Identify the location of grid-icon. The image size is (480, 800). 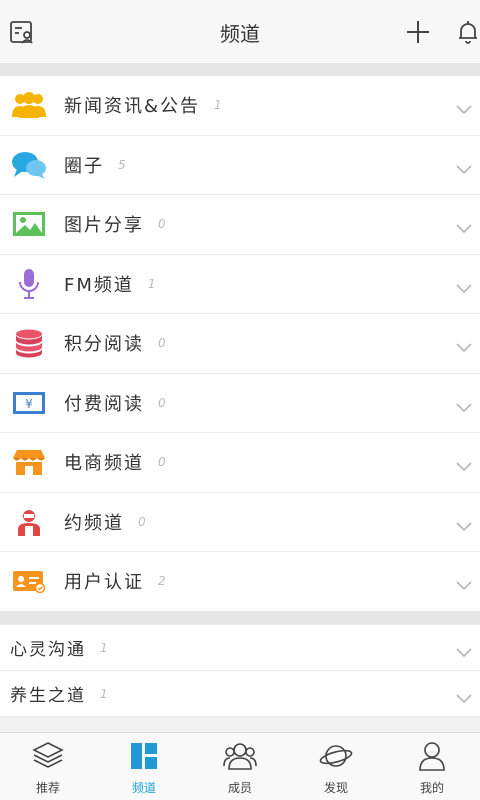
(144, 758).